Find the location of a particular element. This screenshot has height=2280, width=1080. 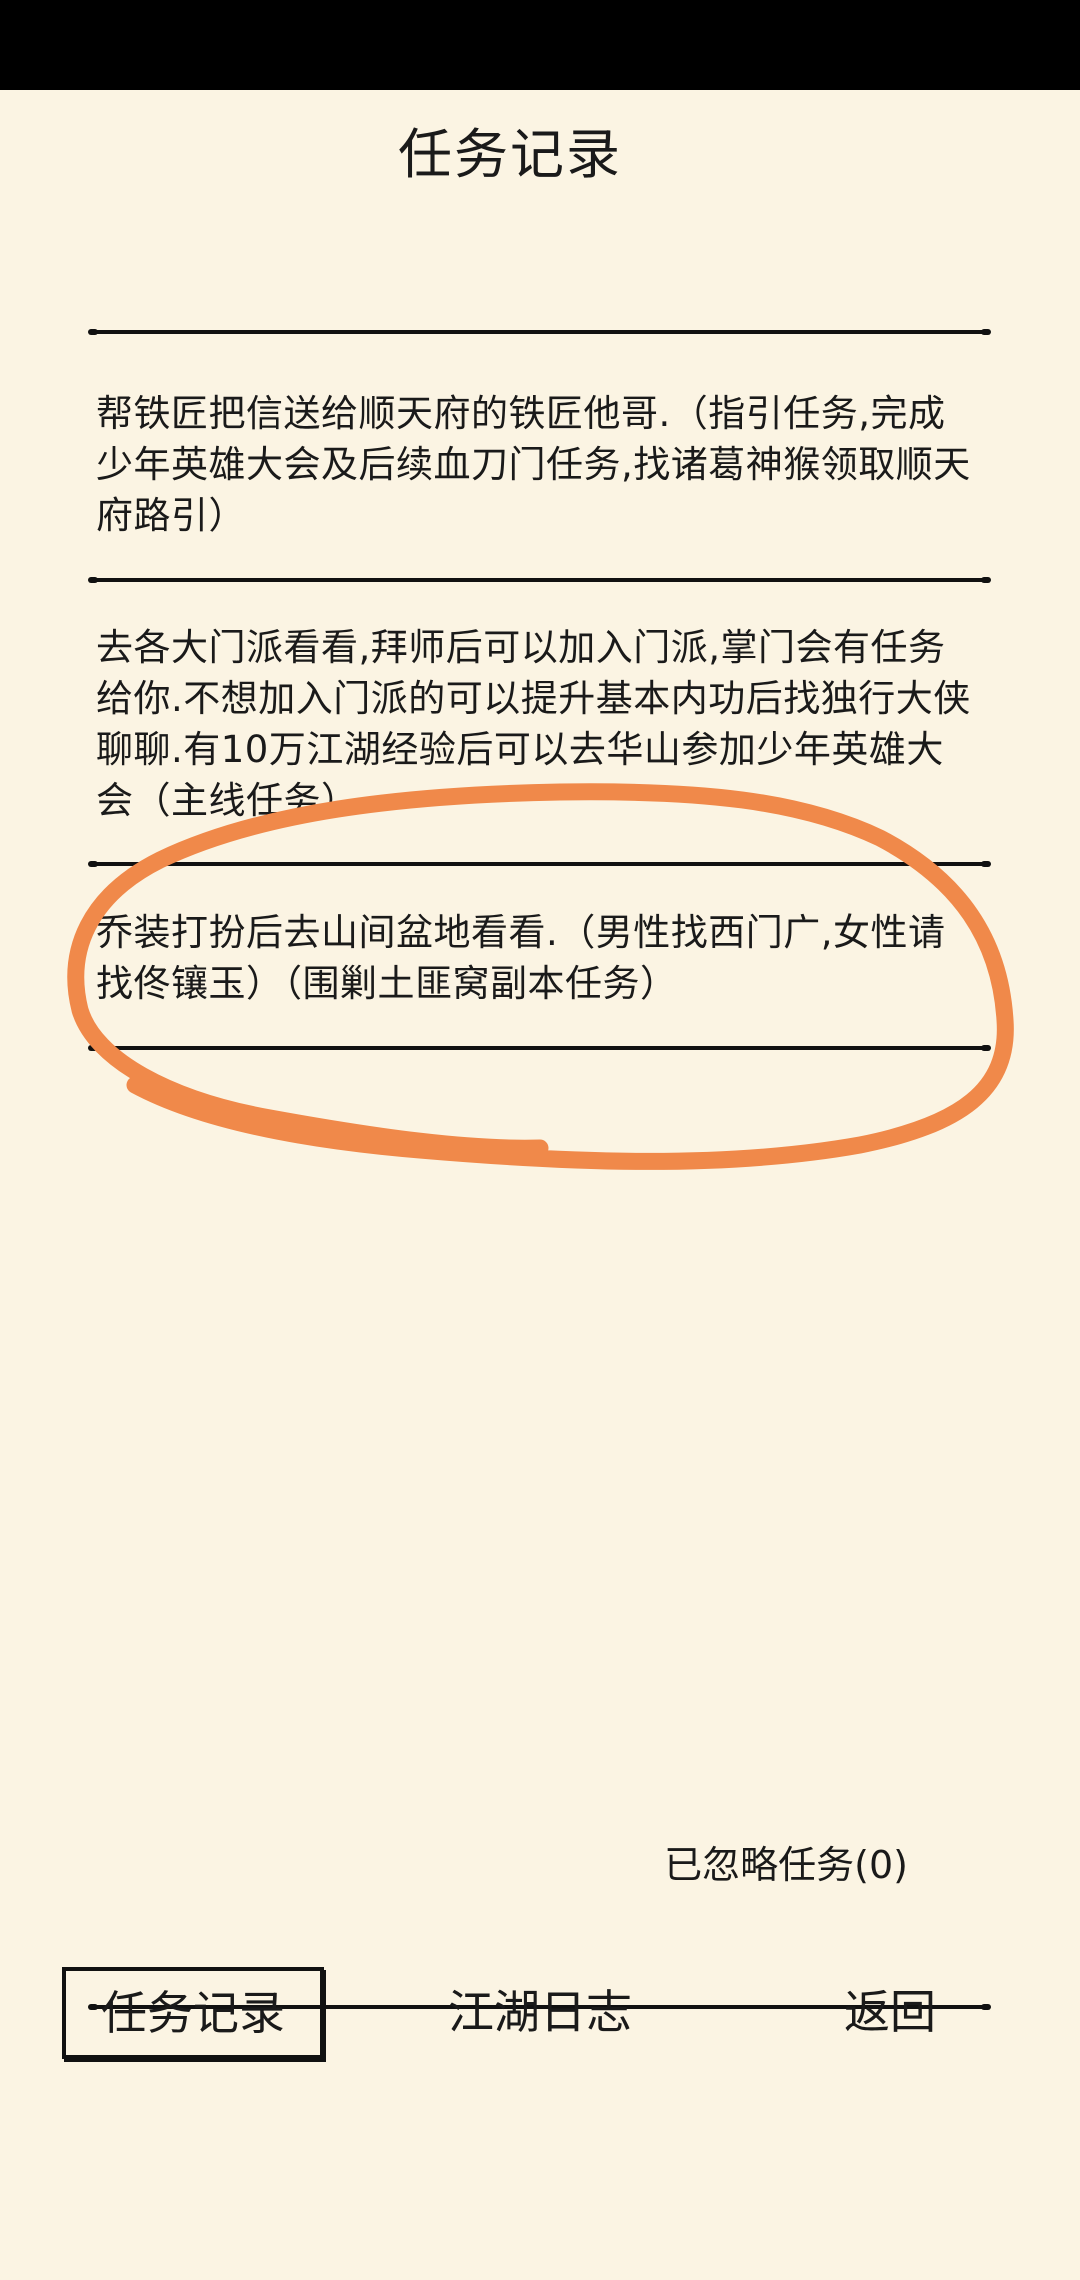

tab-jianghu-journal: 江湖日志 is located at coordinates (540, 2012).